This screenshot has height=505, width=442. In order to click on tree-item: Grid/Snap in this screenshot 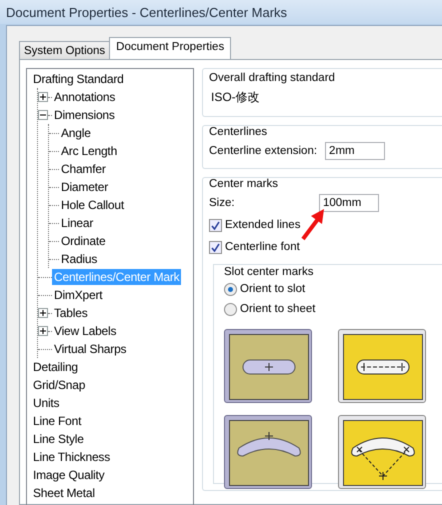, I will do `click(59, 385)`.